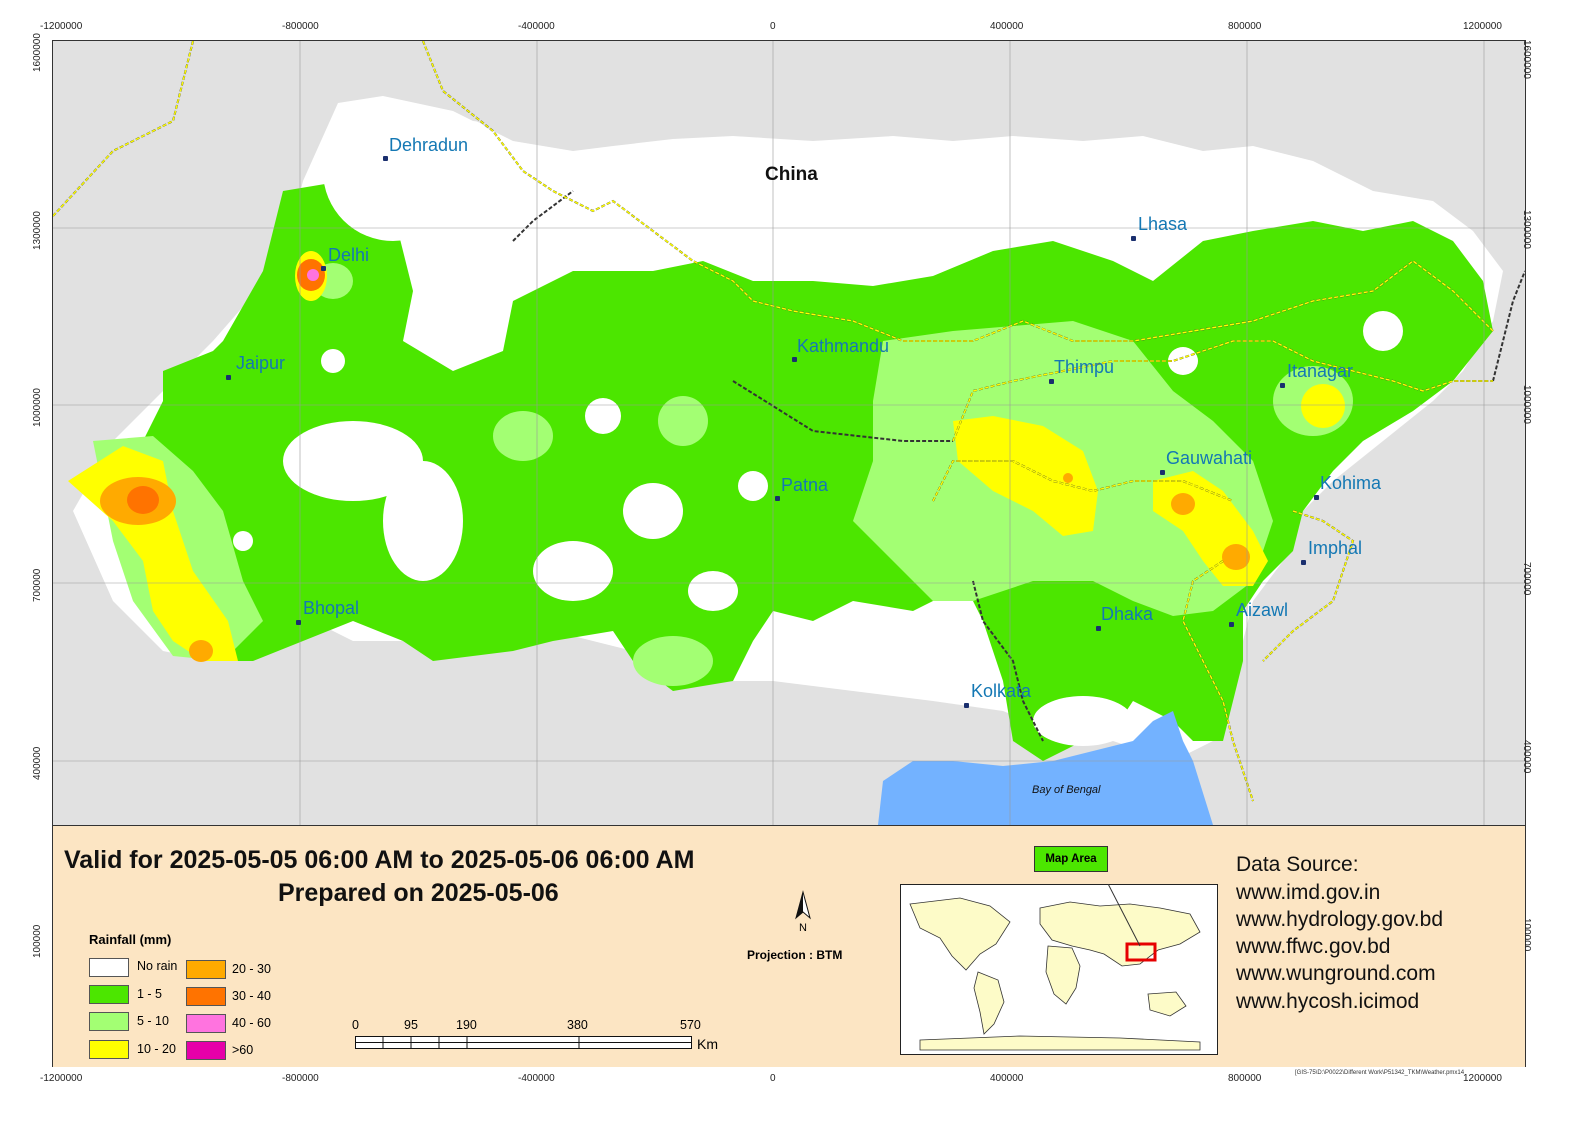 The height and width of the screenshot is (1122, 1587). What do you see at coordinates (1162, 224) in the screenshot?
I see `city-label: Lhasa` at bounding box center [1162, 224].